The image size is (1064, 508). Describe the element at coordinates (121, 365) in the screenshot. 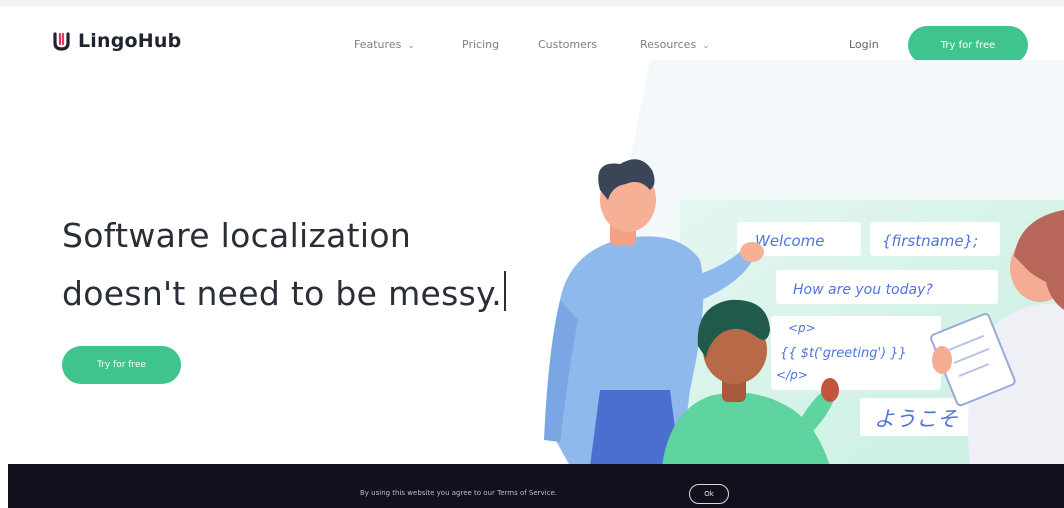

I see `hero-try-free-button: Try for free` at that location.